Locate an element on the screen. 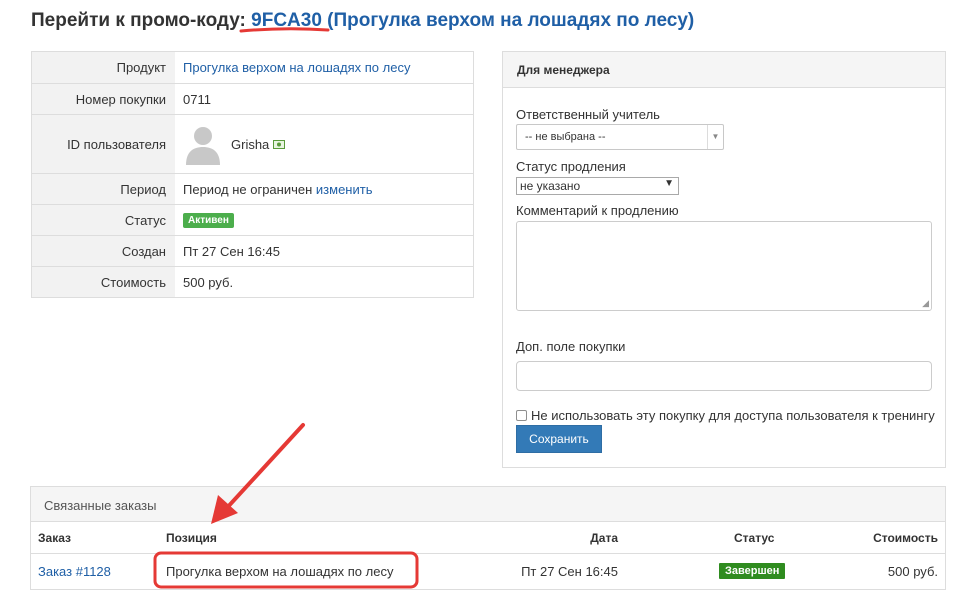 The image size is (963, 604). status-badge: Активен is located at coordinates (208, 220).